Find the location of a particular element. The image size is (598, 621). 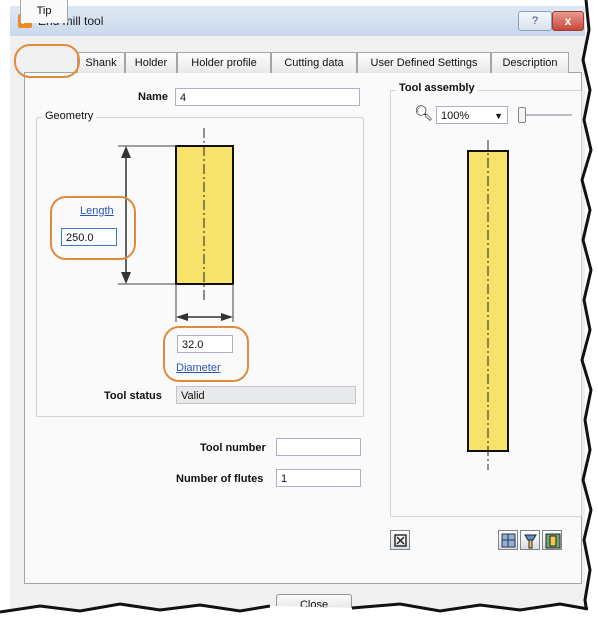

length-highlight is located at coordinates (93, 228).